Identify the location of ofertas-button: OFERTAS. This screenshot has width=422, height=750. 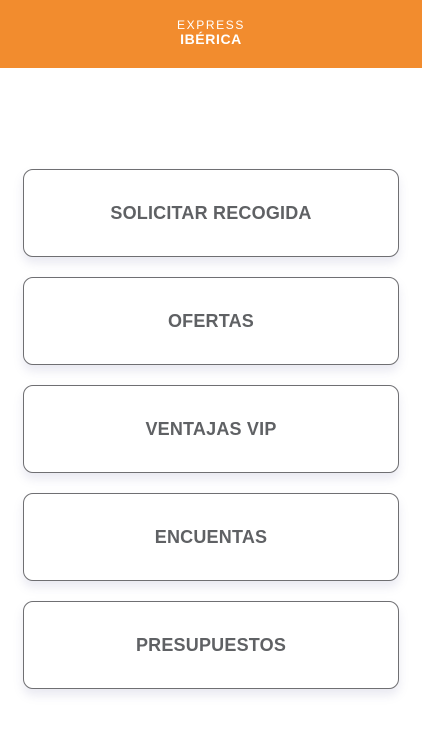
(211, 321).